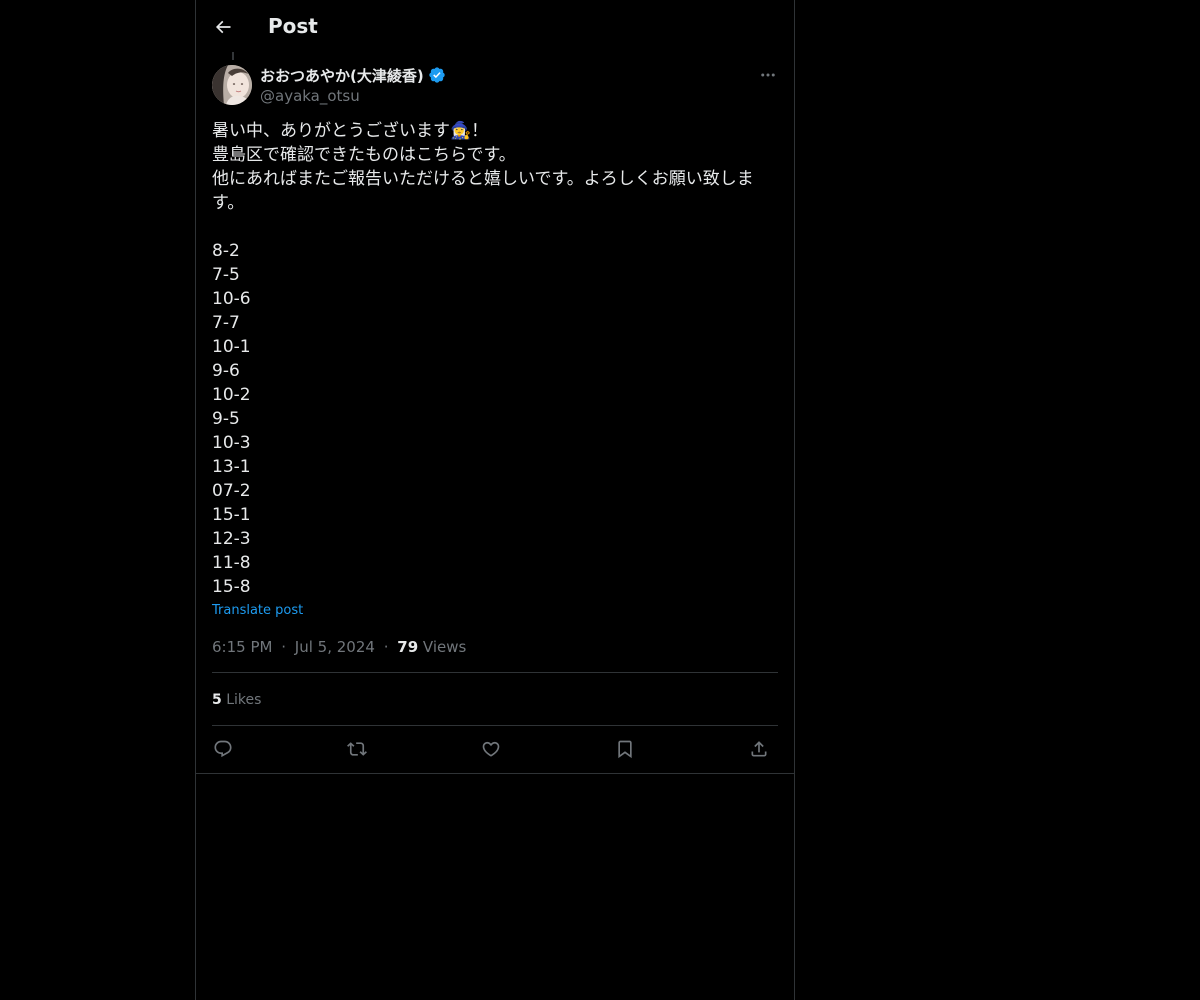 This screenshot has width=1200, height=1000. I want to click on translate-post-link: Translate post, so click(257, 611).